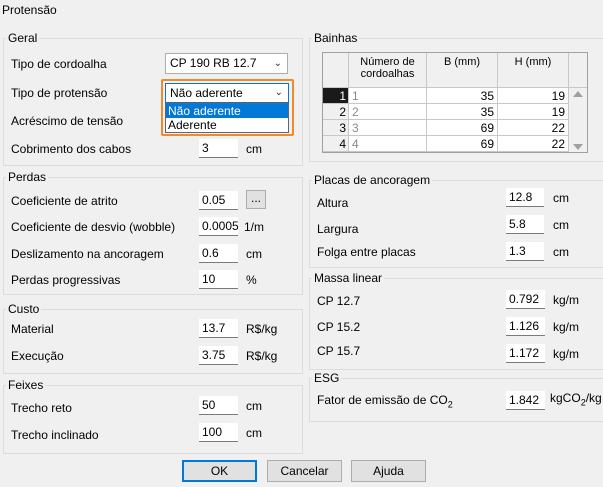  Describe the element at coordinates (336, 38) in the screenshot. I see `bainhas-title: Bainhas` at that location.